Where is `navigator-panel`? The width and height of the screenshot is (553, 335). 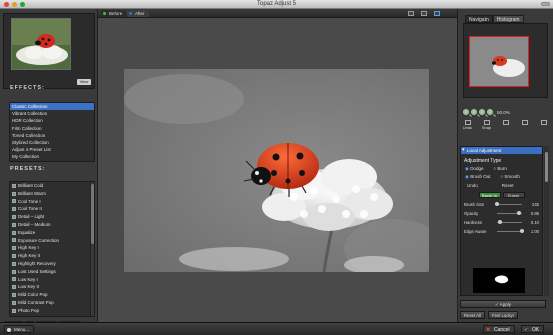
navigator-panel is located at coordinates (505, 60).